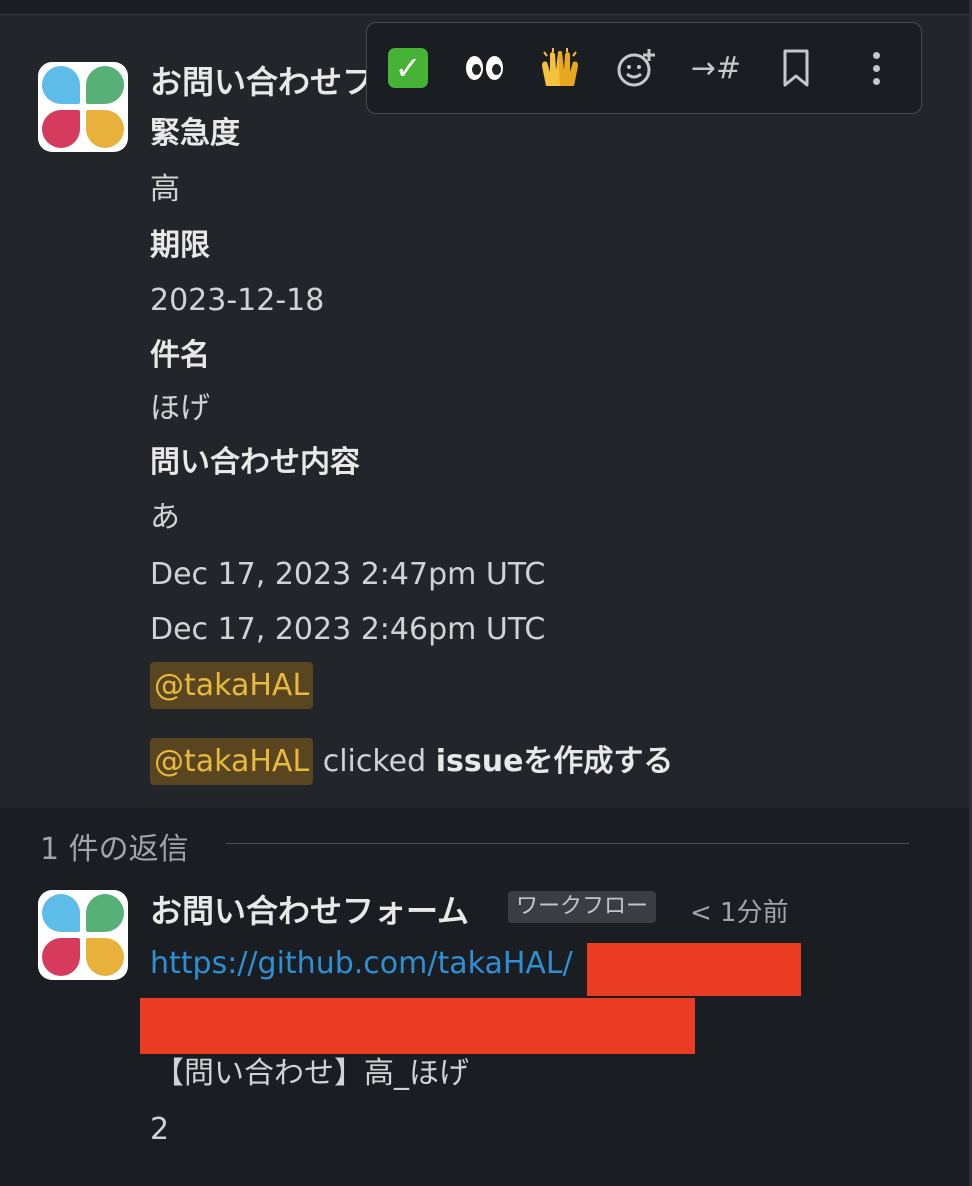  What do you see at coordinates (311, 1073) in the screenshot?
I see `issue-title: 【問い合わせ】高_ほげ` at bounding box center [311, 1073].